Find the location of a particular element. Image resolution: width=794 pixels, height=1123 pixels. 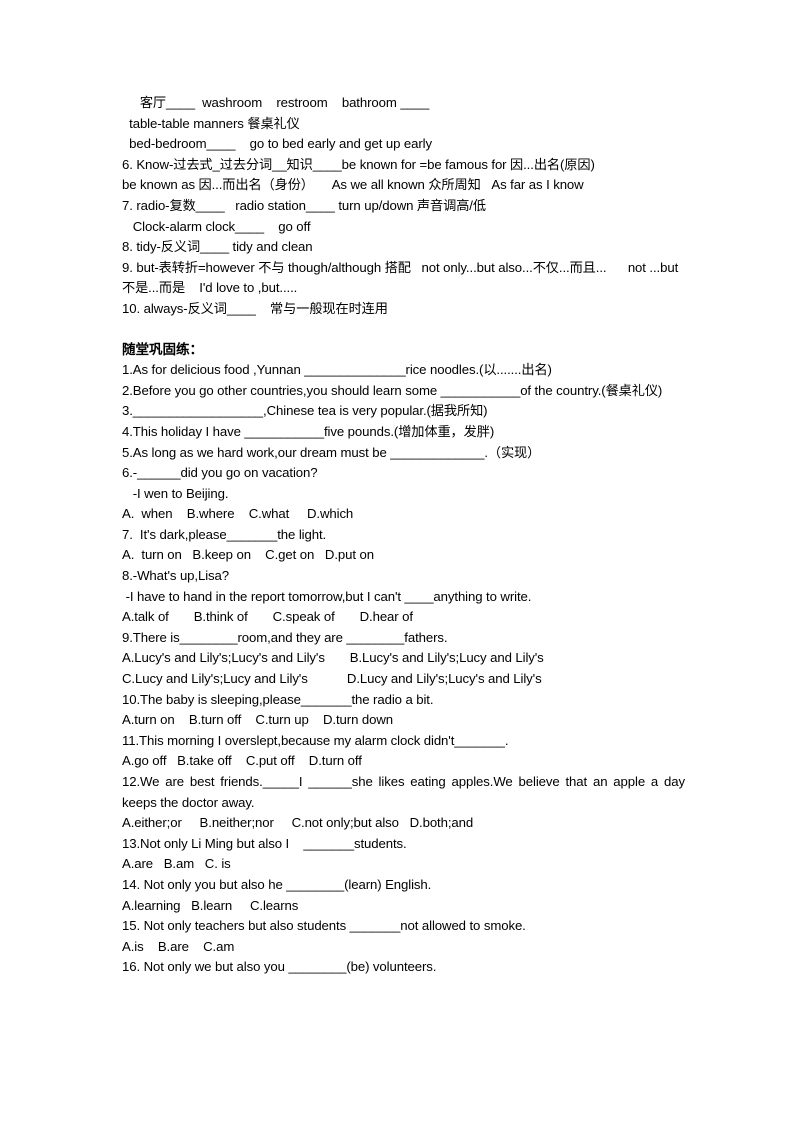

exercise-7-stem: 7. It's dark,please_______the light. is located at coordinates (224, 534).